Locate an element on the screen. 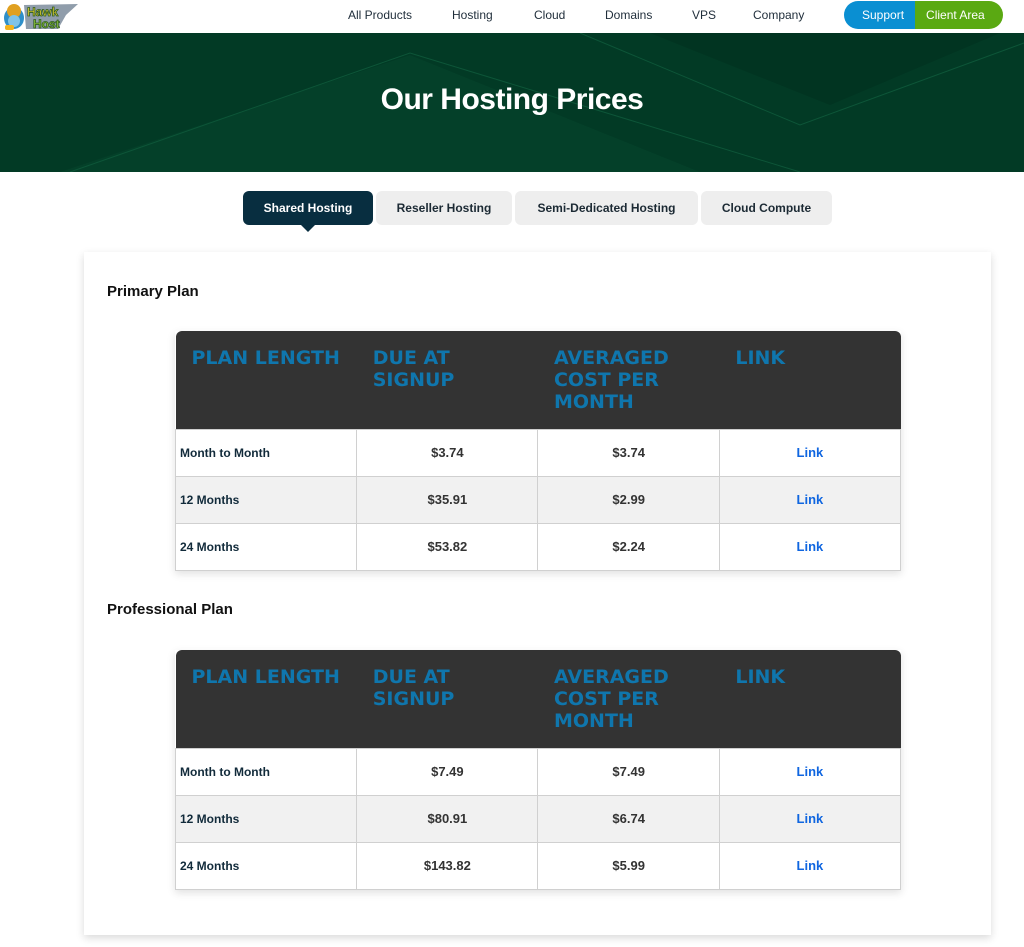  averaged-cost-cell: $2.99 is located at coordinates (628, 499).